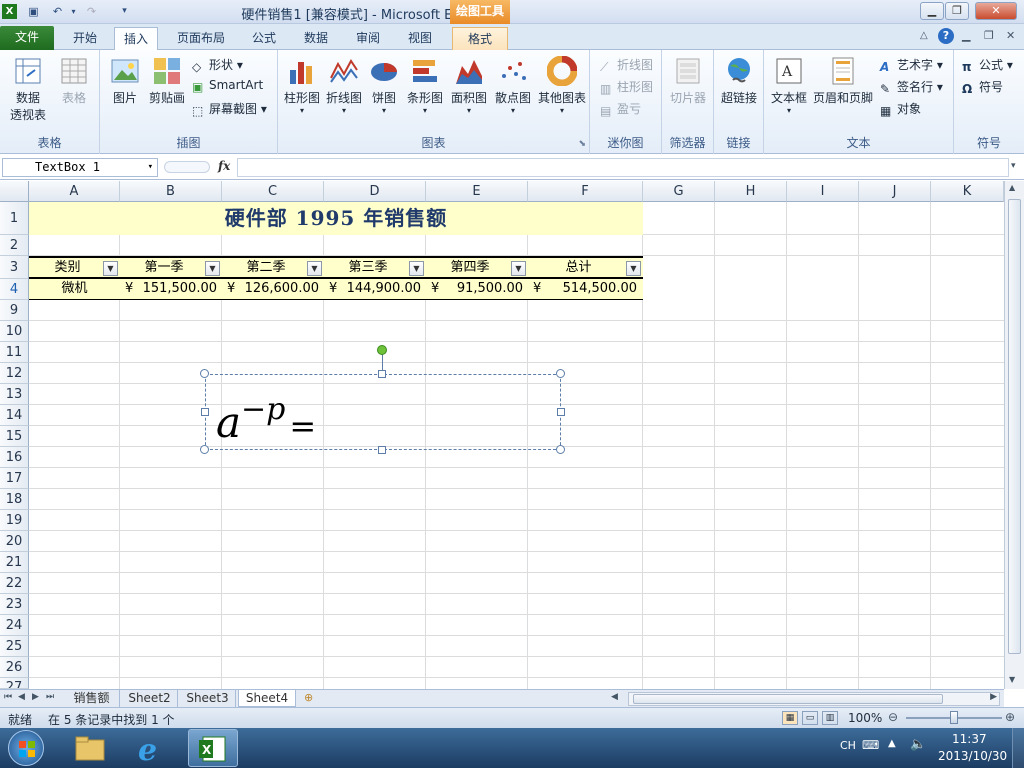  Describe the element at coordinates (150, 749) in the screenshot. I see `internet-explorer-taskbar-button: e` at that location.